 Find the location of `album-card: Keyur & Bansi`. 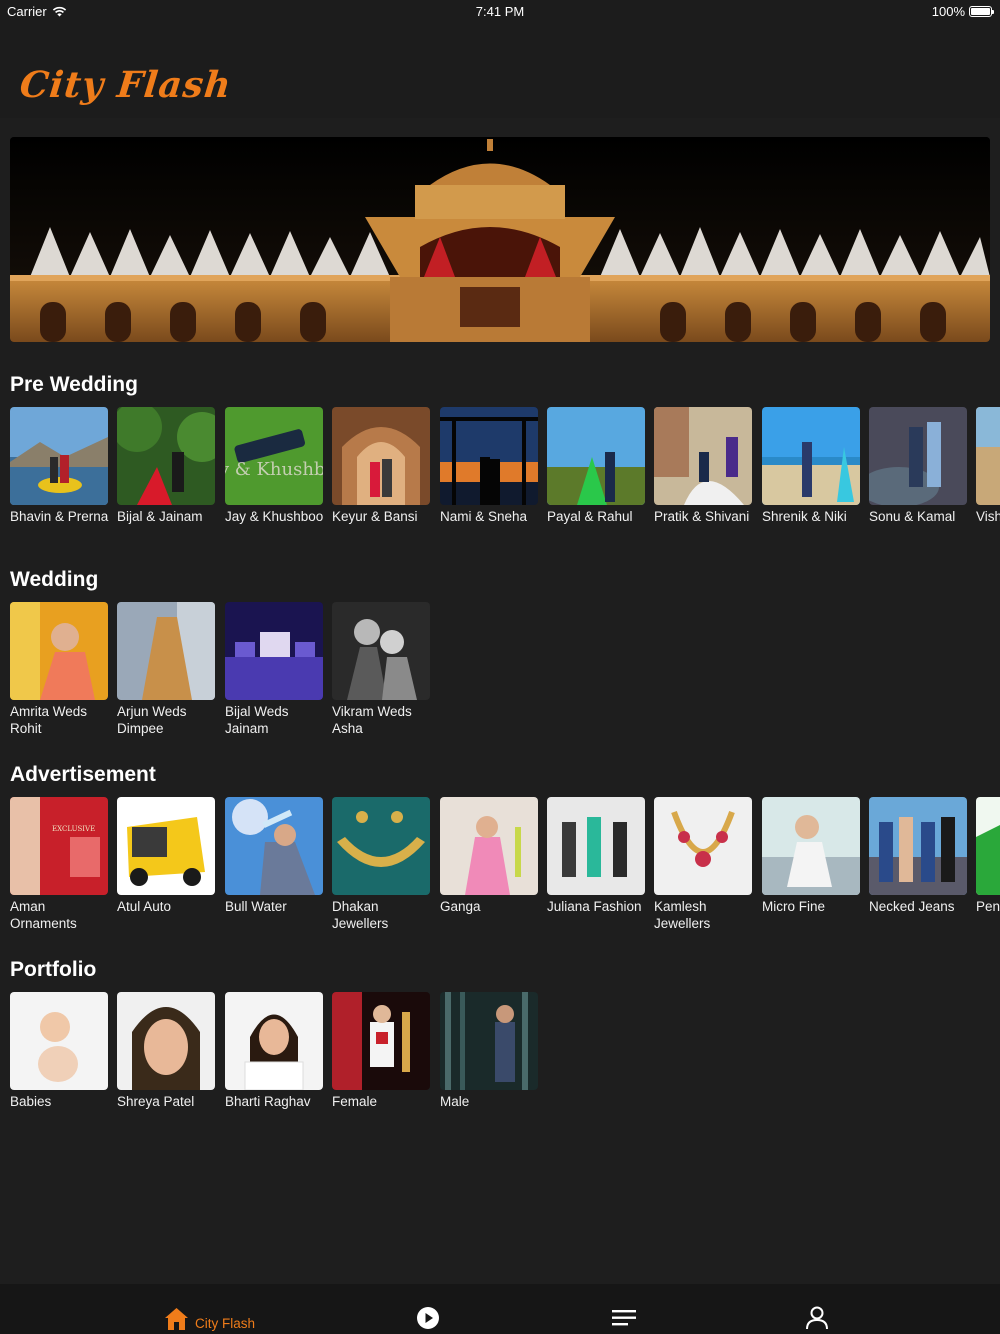

album-card: Keyur & Bansi is located at coordinates (381, 466).